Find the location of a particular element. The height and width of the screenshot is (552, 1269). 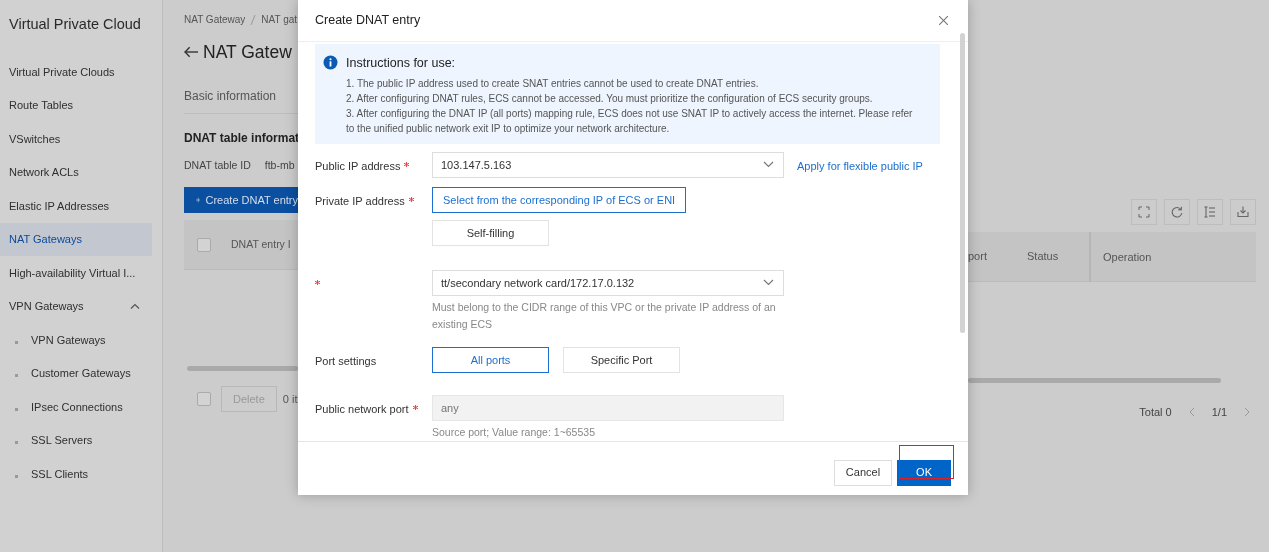

sidebar-item: Elastic IP Addresses is located at coordinates (76, 206).